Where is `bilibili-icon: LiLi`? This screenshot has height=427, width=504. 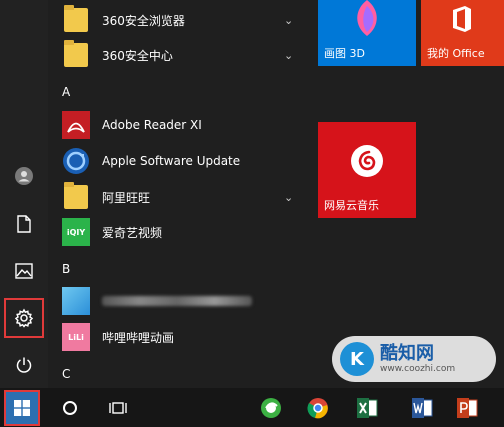 bilibili-icon: LiLi is located at coordinates (76, 337).